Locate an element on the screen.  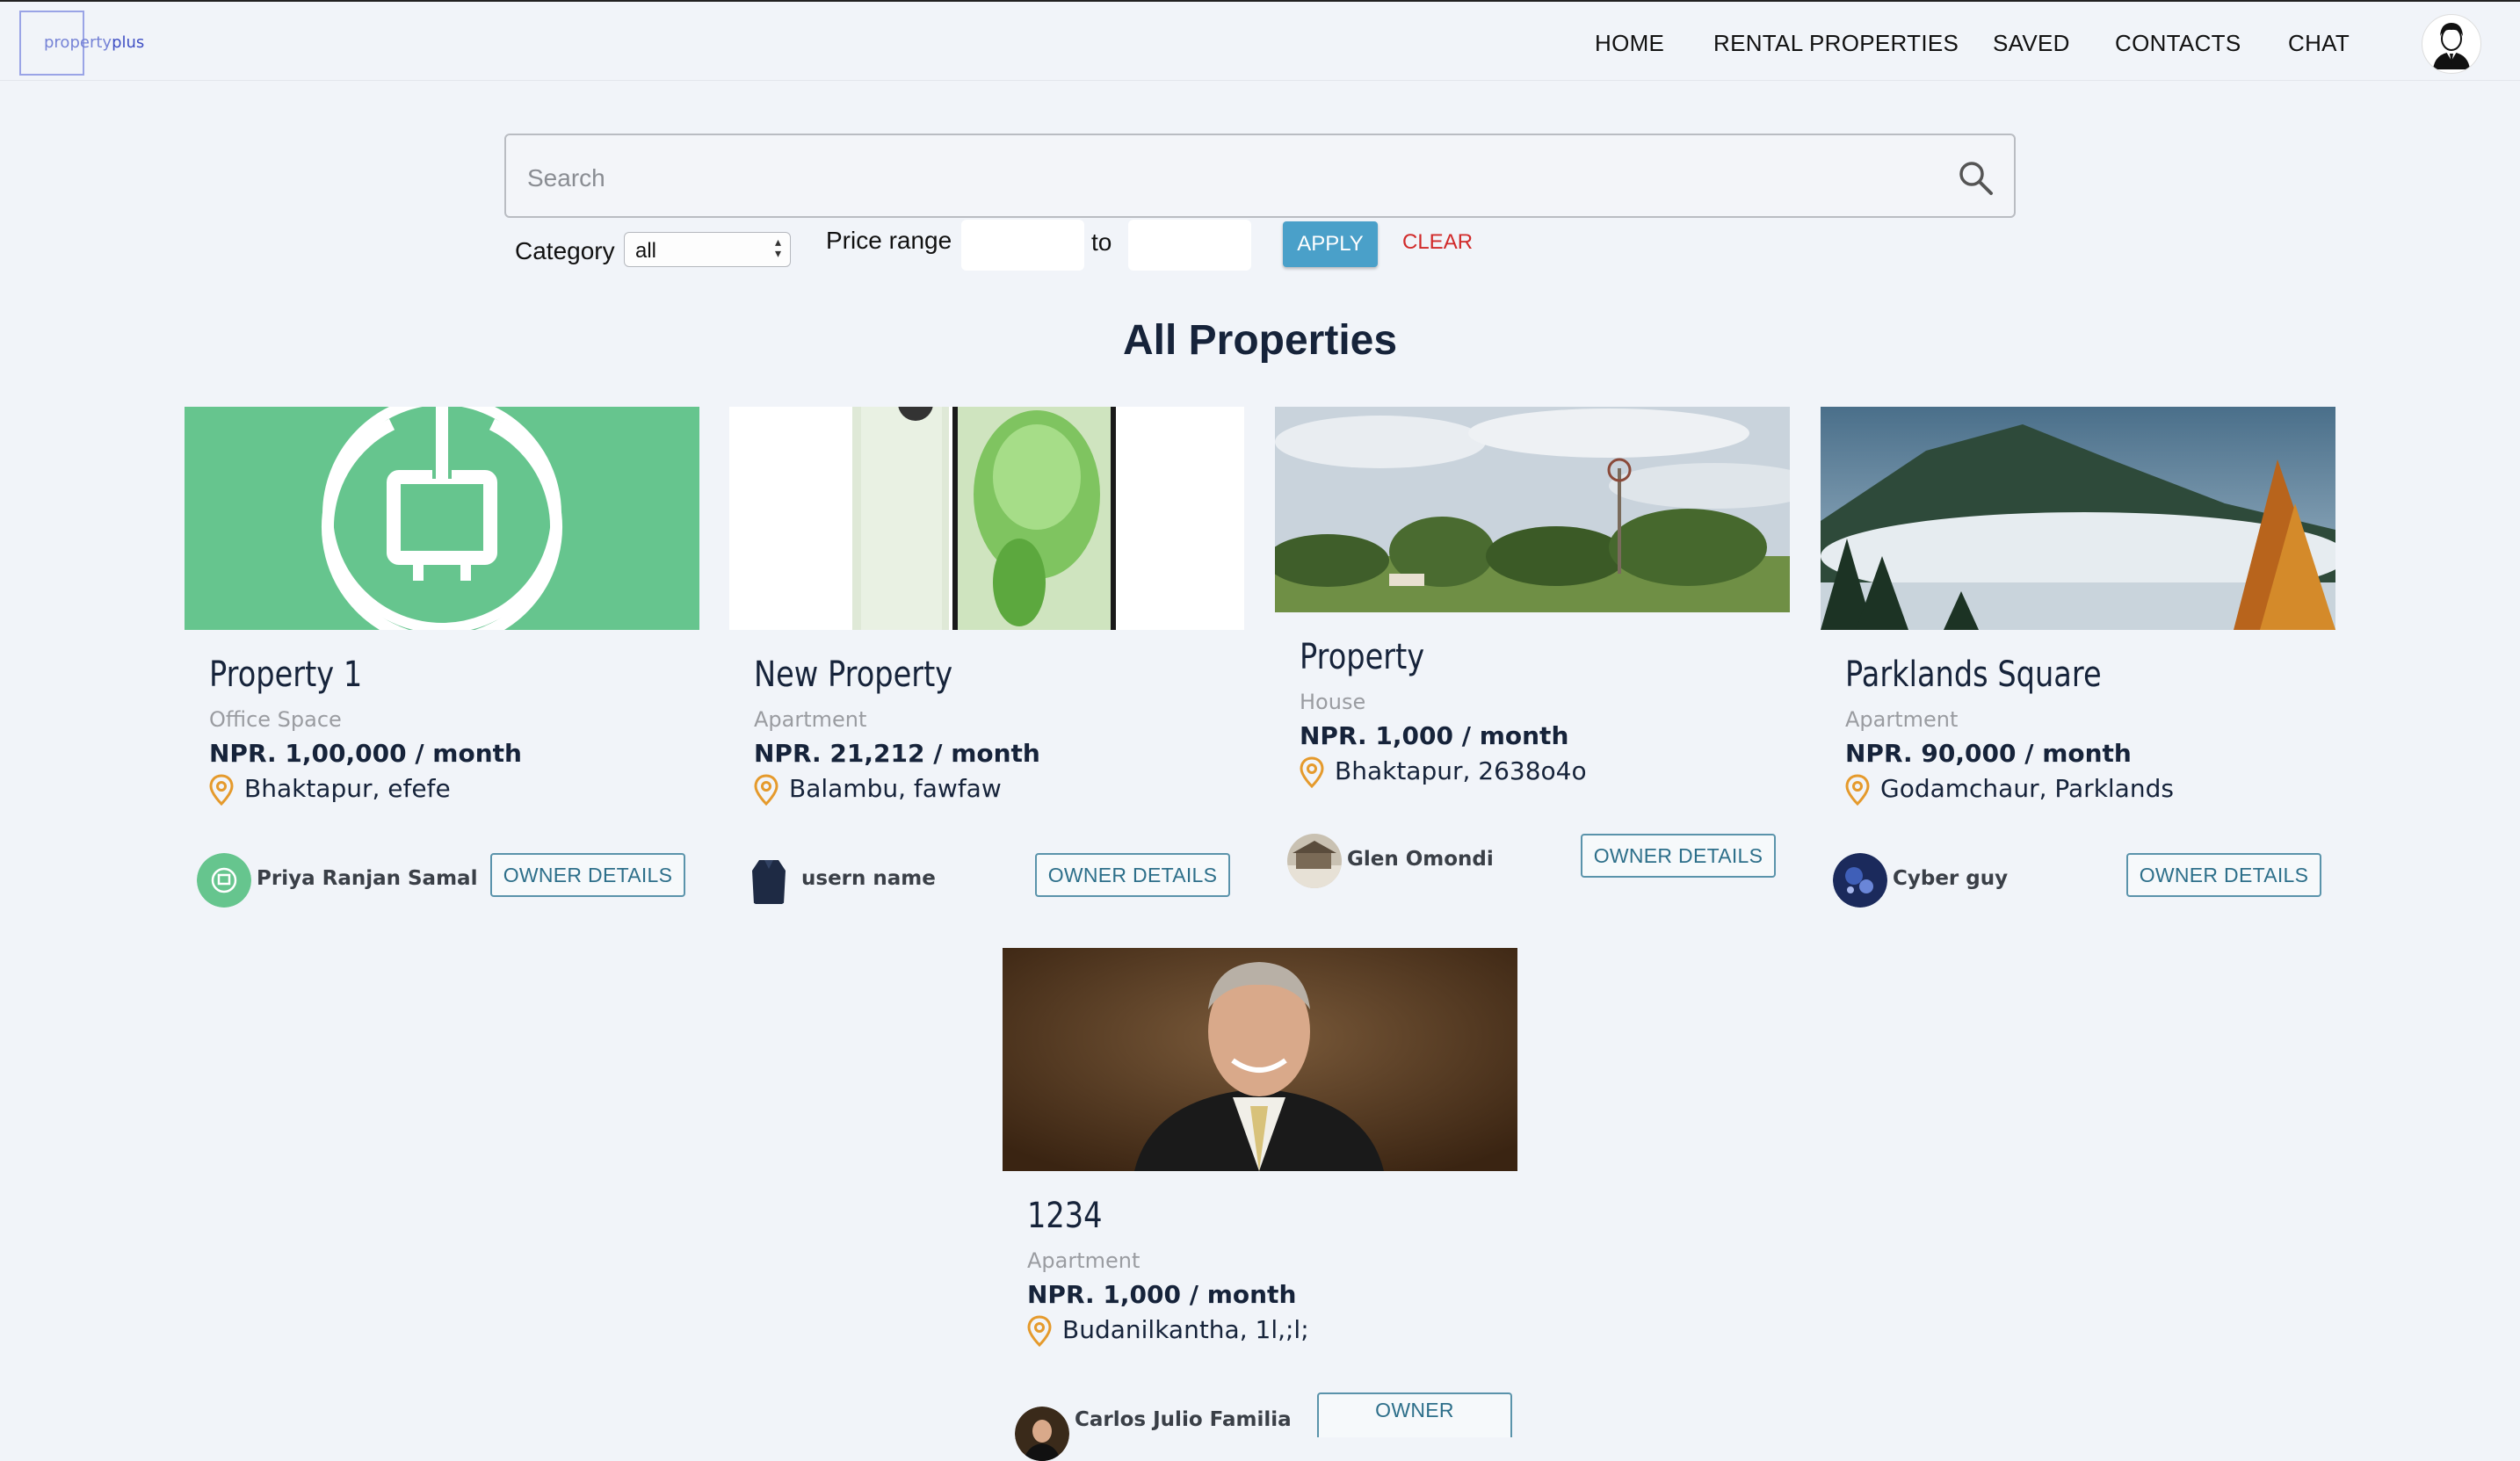
user-avatar is located at coordinates (2451, 44).